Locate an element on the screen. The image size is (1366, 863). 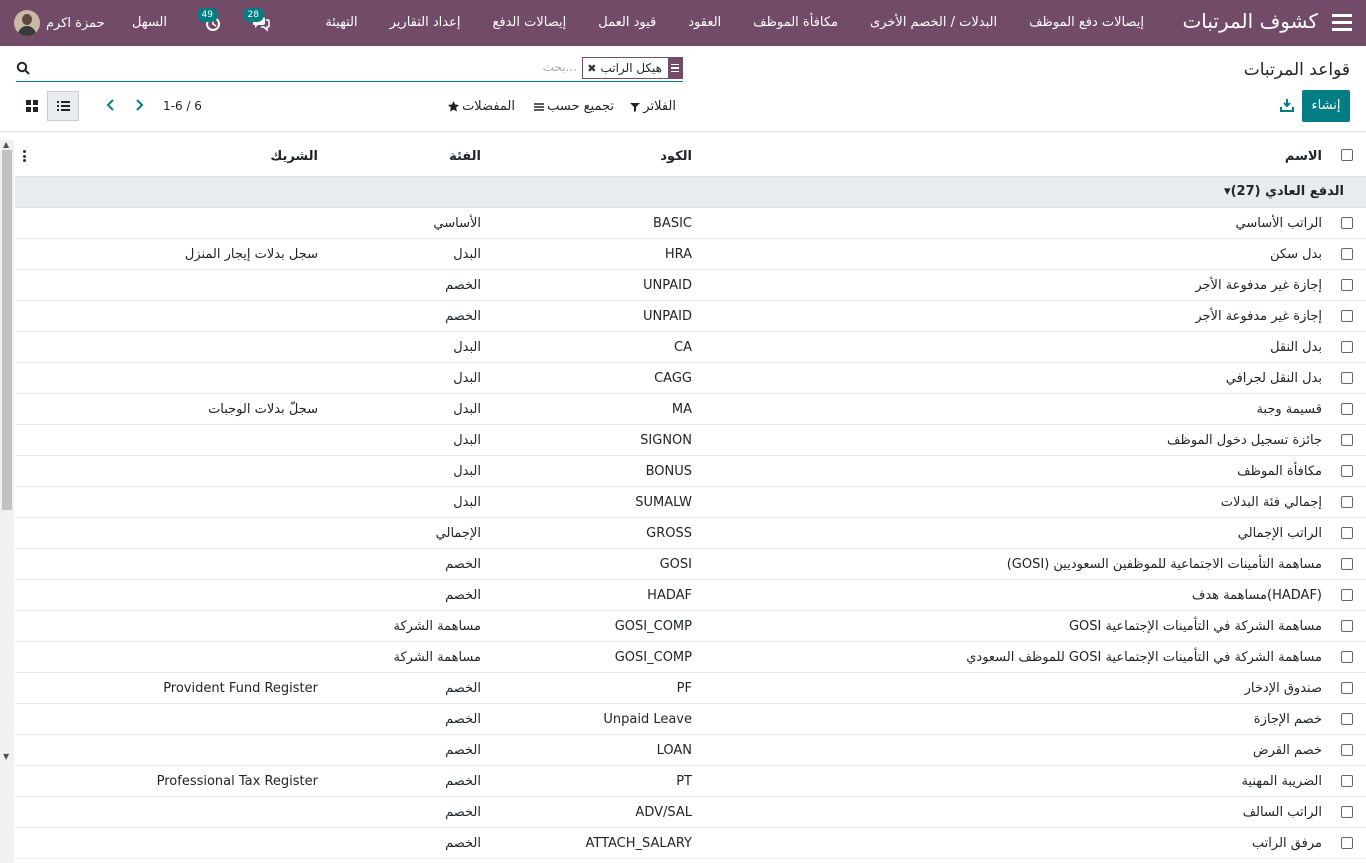
table-row: مرفق الراتب ATTACH_SALARY الخصم is located at coordinates (690, 843).